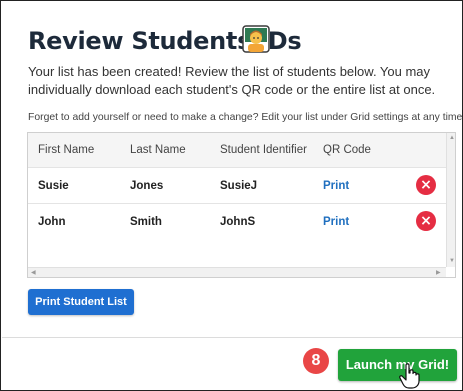 The width and height of the screenshot is (463, 391). What do you see at coordinates (33, 272) in the screenshot?
I see `scroll-left-arrow-icon: ◀` at bounding box center [33, 272].